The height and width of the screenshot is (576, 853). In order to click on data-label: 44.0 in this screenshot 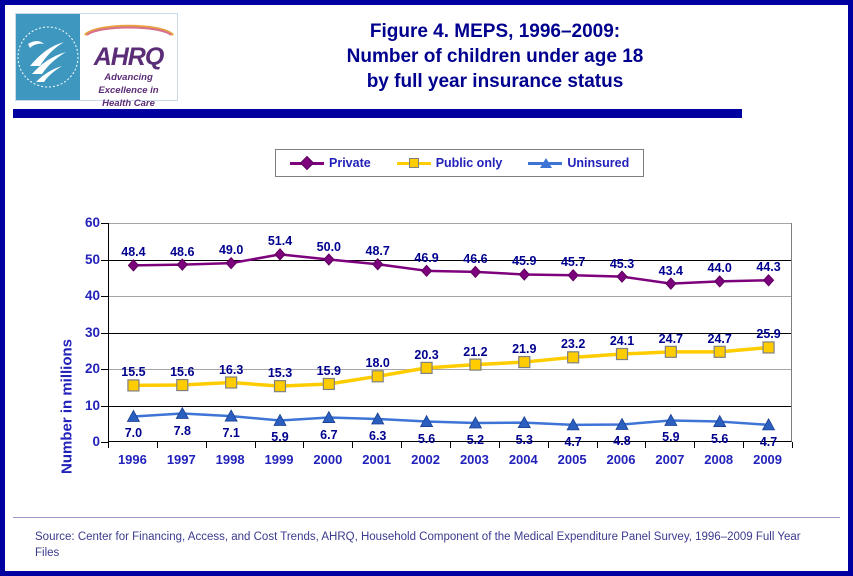, I will do `click(719, 268)`.